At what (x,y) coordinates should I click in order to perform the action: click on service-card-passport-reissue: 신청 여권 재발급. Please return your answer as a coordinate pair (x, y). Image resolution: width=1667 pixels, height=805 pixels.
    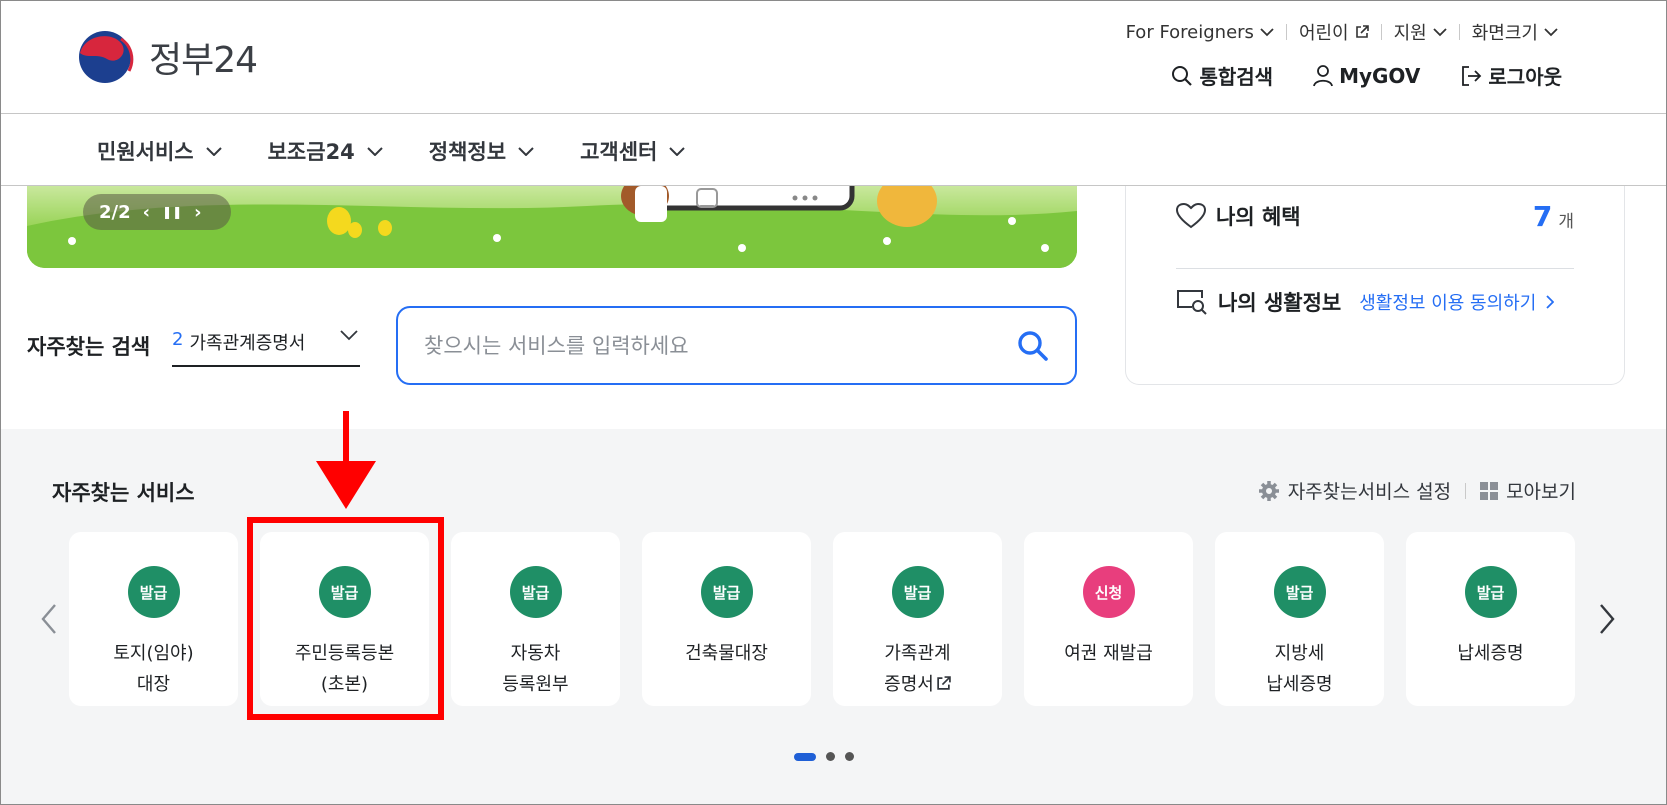
    Looking at the image, I should click on (1108, 619).